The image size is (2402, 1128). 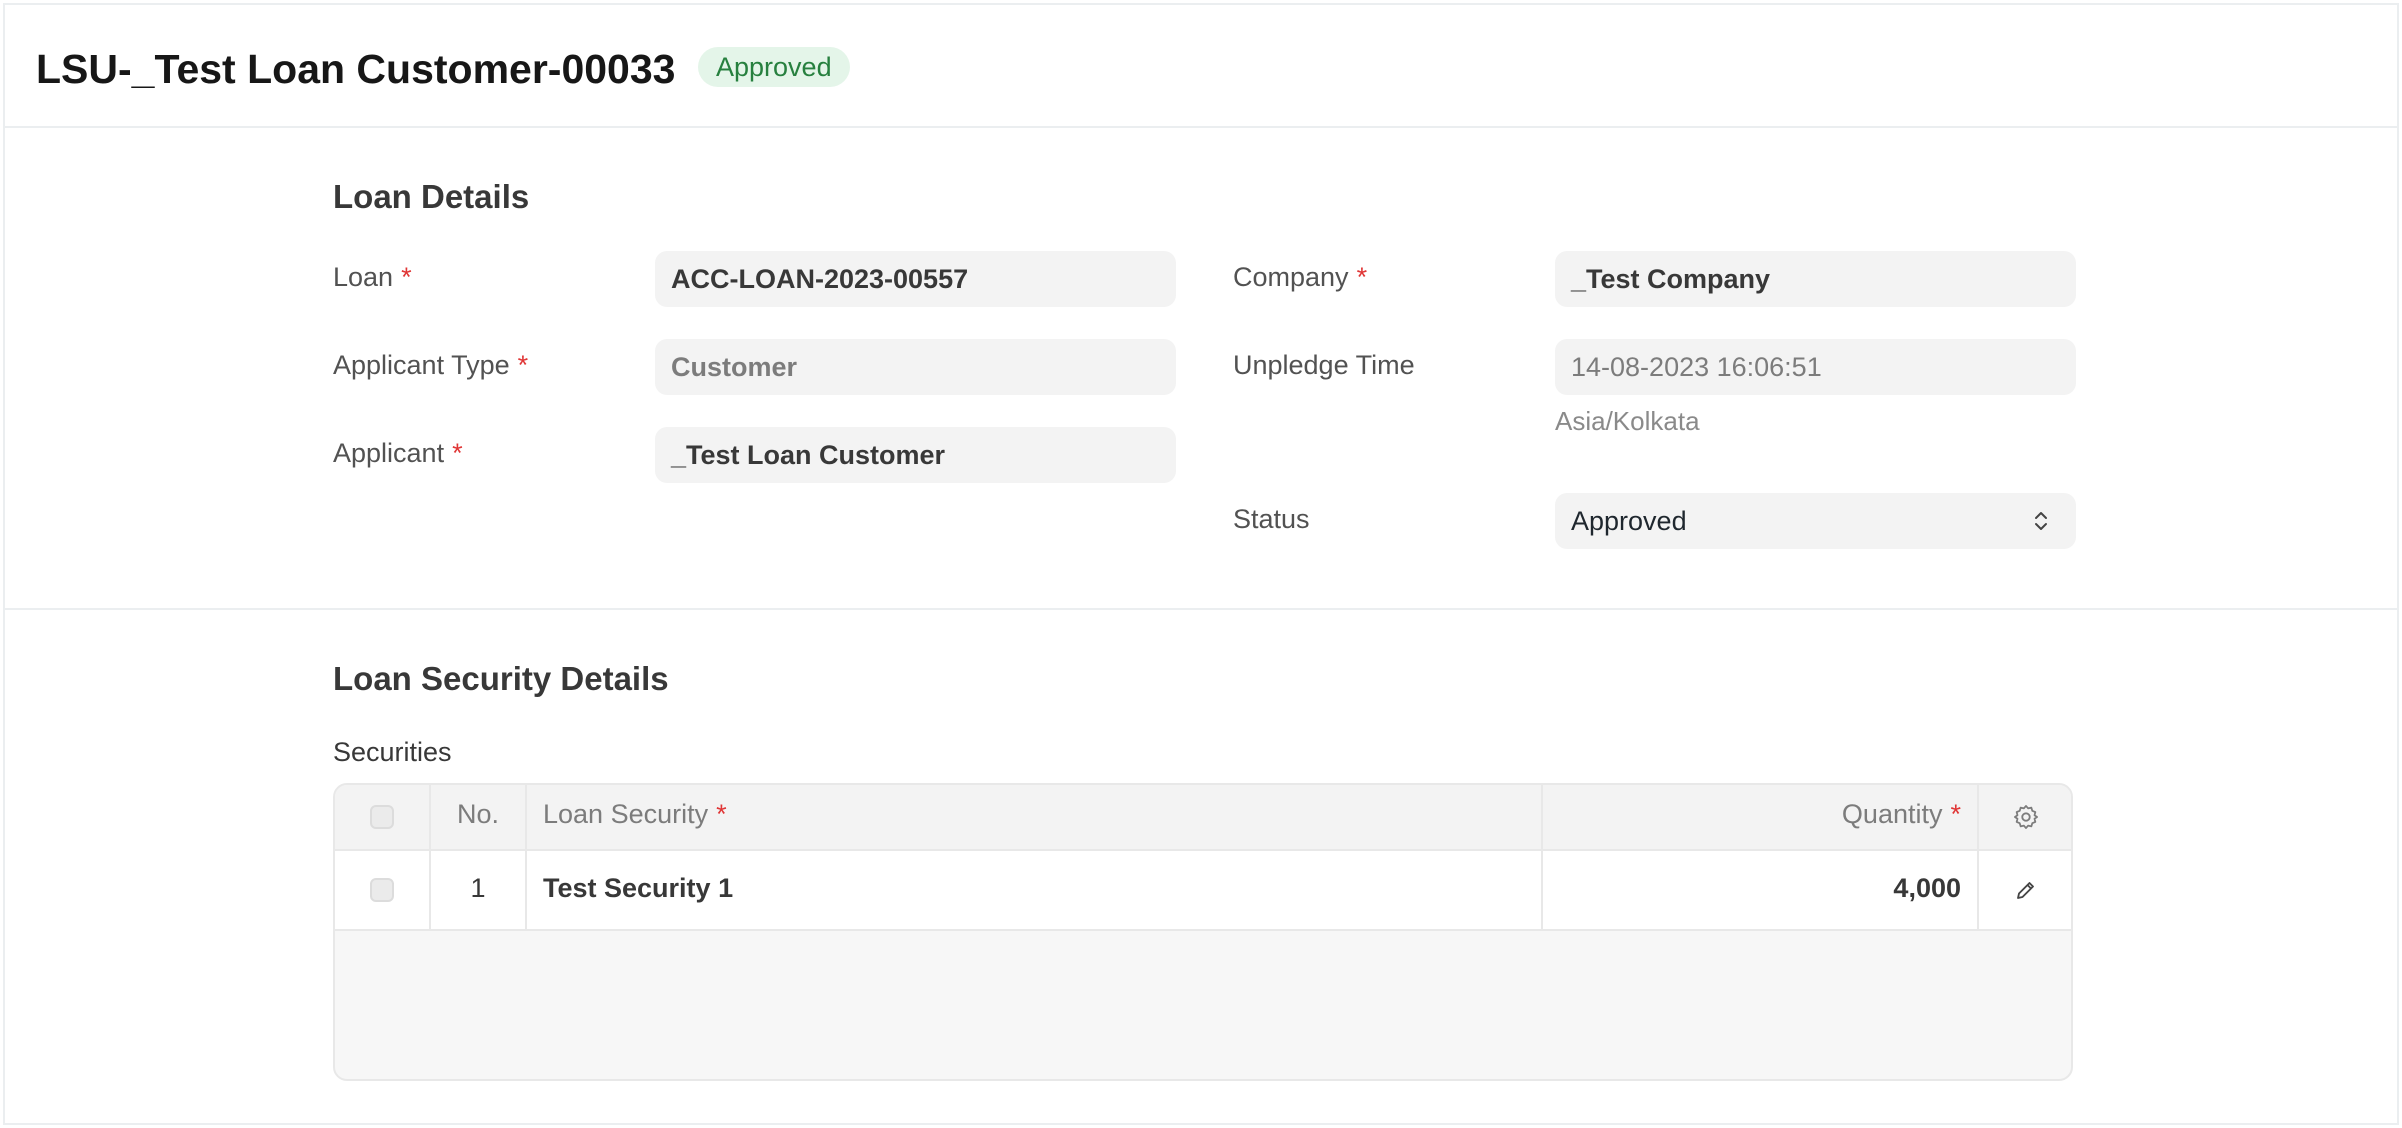 I want to click on header-no-cell: No., so click(x=479, y=817).